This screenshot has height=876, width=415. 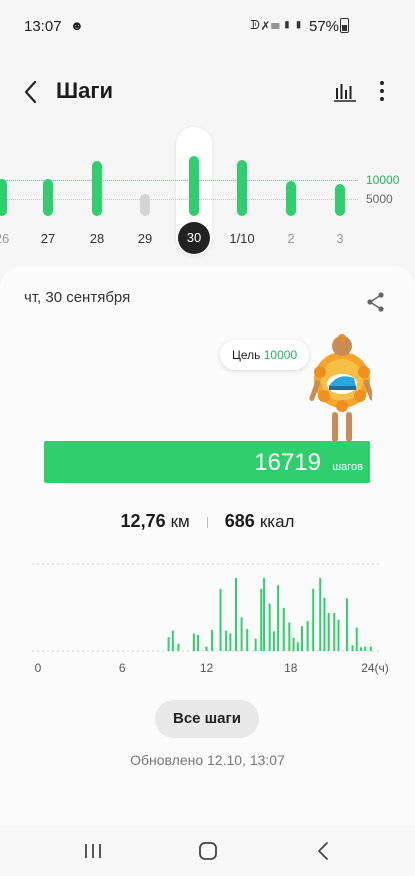 I want to click on calories-unit: ккал, so click(x=277, y=521).